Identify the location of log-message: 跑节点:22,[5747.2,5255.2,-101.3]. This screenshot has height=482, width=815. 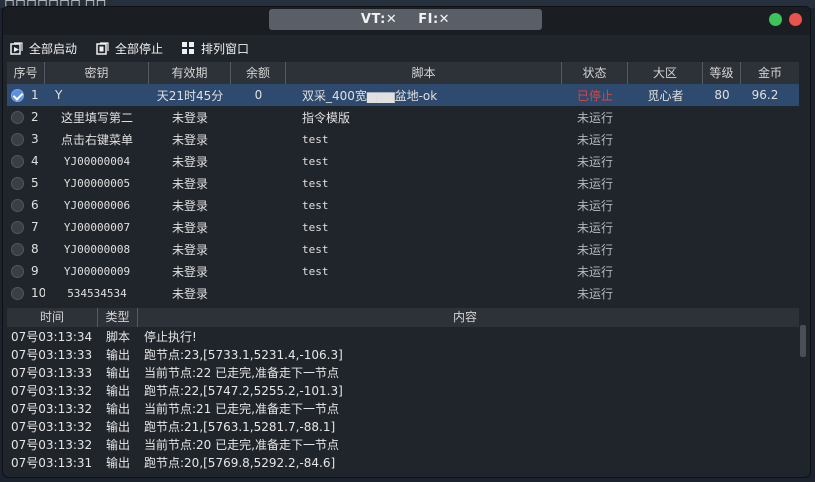
(243, 390).